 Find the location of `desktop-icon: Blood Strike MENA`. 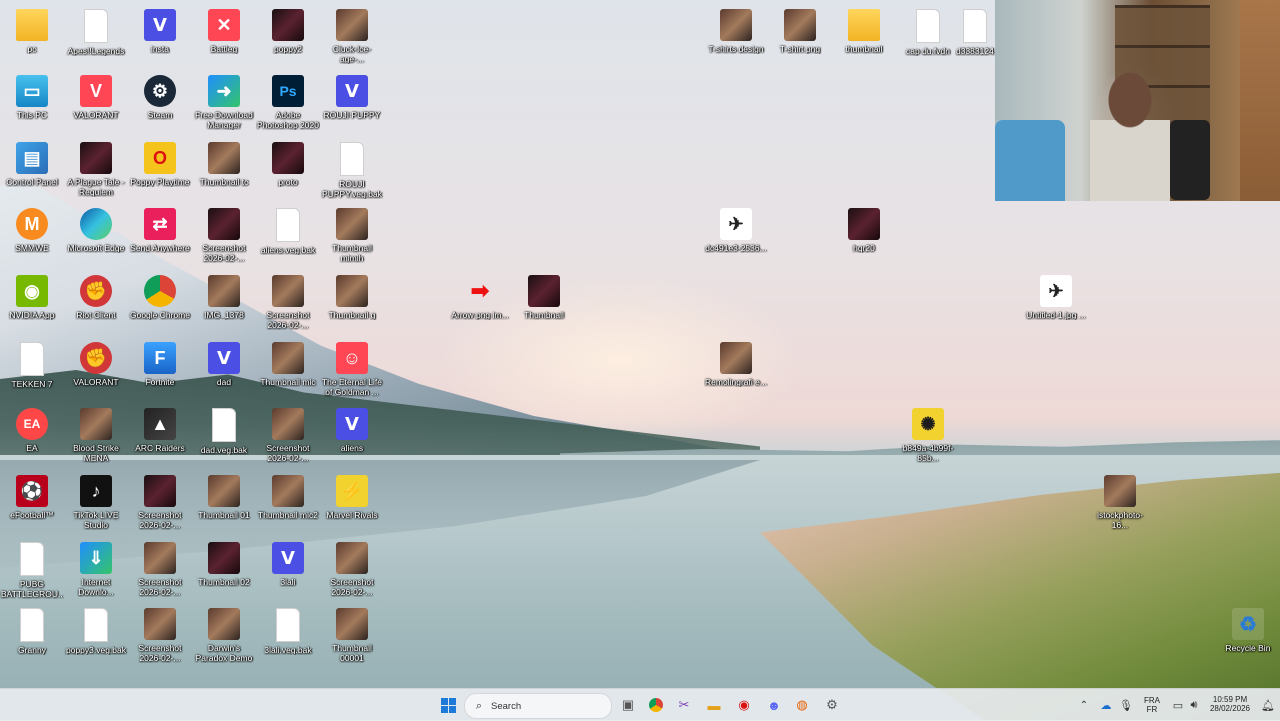

desktop-icon: Blood Strike MENA is located at coordinates (96, 436).